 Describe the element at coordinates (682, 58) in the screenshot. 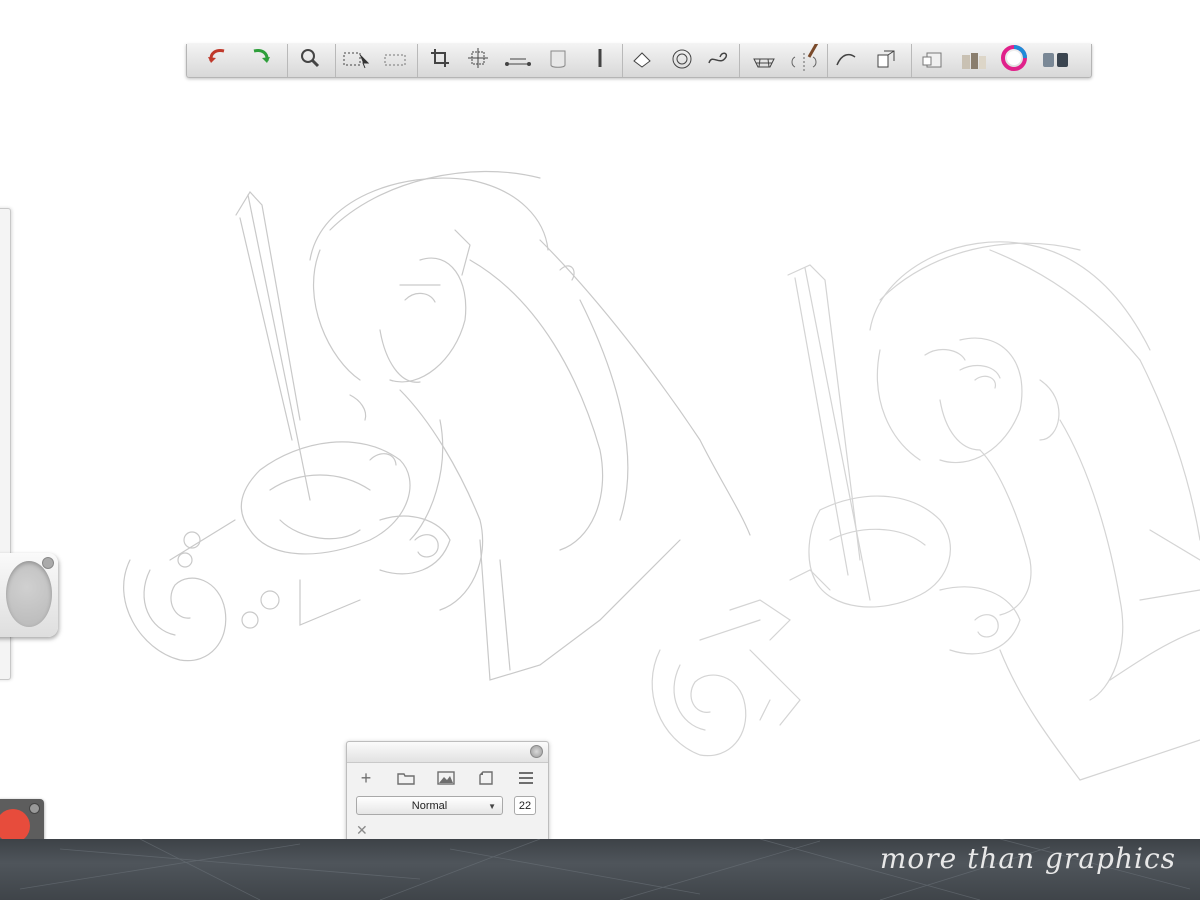

I see `ellipse-guide-icon` at that location.